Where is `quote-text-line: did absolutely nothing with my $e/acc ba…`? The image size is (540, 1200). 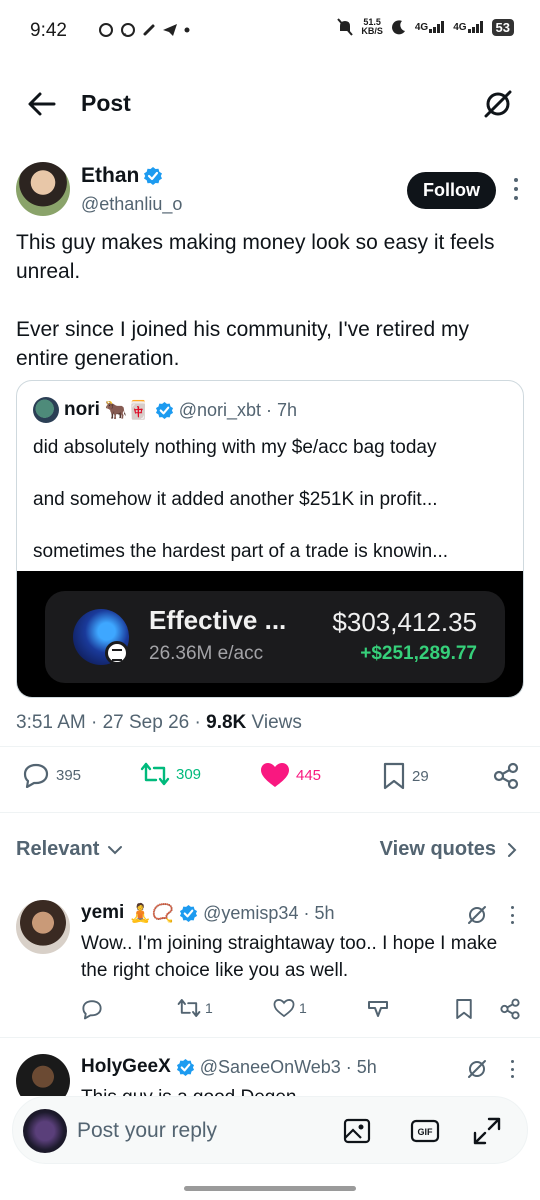 quote-text-line: did absolutely nothing with my $e/acc ba… is located at coordinates (235, 447).